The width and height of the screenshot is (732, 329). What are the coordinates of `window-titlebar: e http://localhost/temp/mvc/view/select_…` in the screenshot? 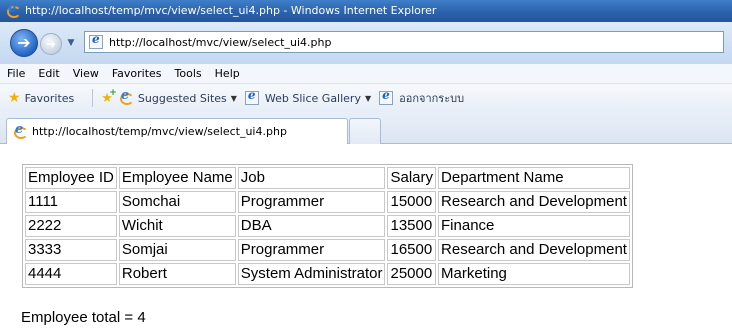 It's located at (366, 11).